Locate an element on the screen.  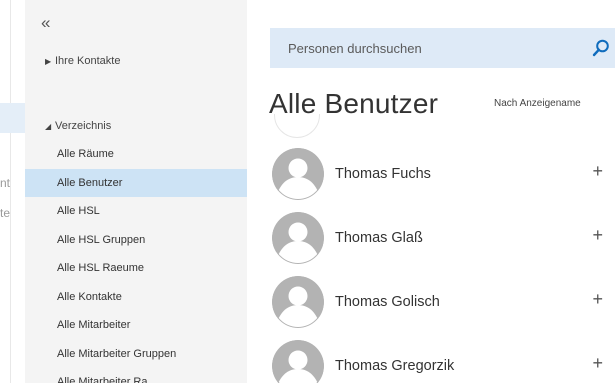
sidebar-item: Alle Räume is located at coordinates (136, 154).